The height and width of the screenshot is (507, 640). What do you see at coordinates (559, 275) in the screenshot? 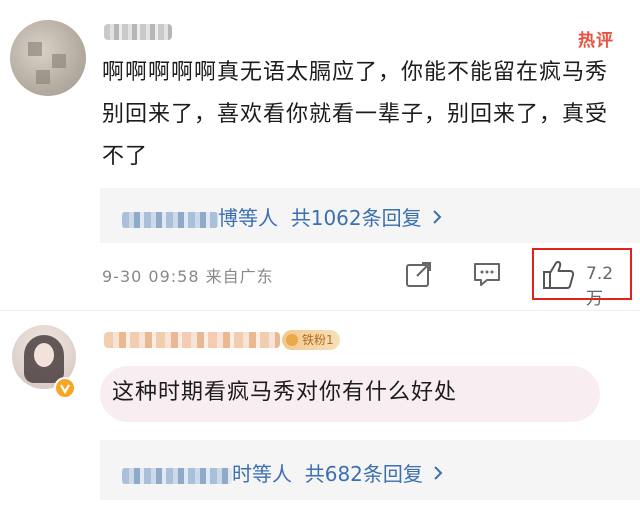
I see `thumbs-up-icon` at bounding box center [559, 275].